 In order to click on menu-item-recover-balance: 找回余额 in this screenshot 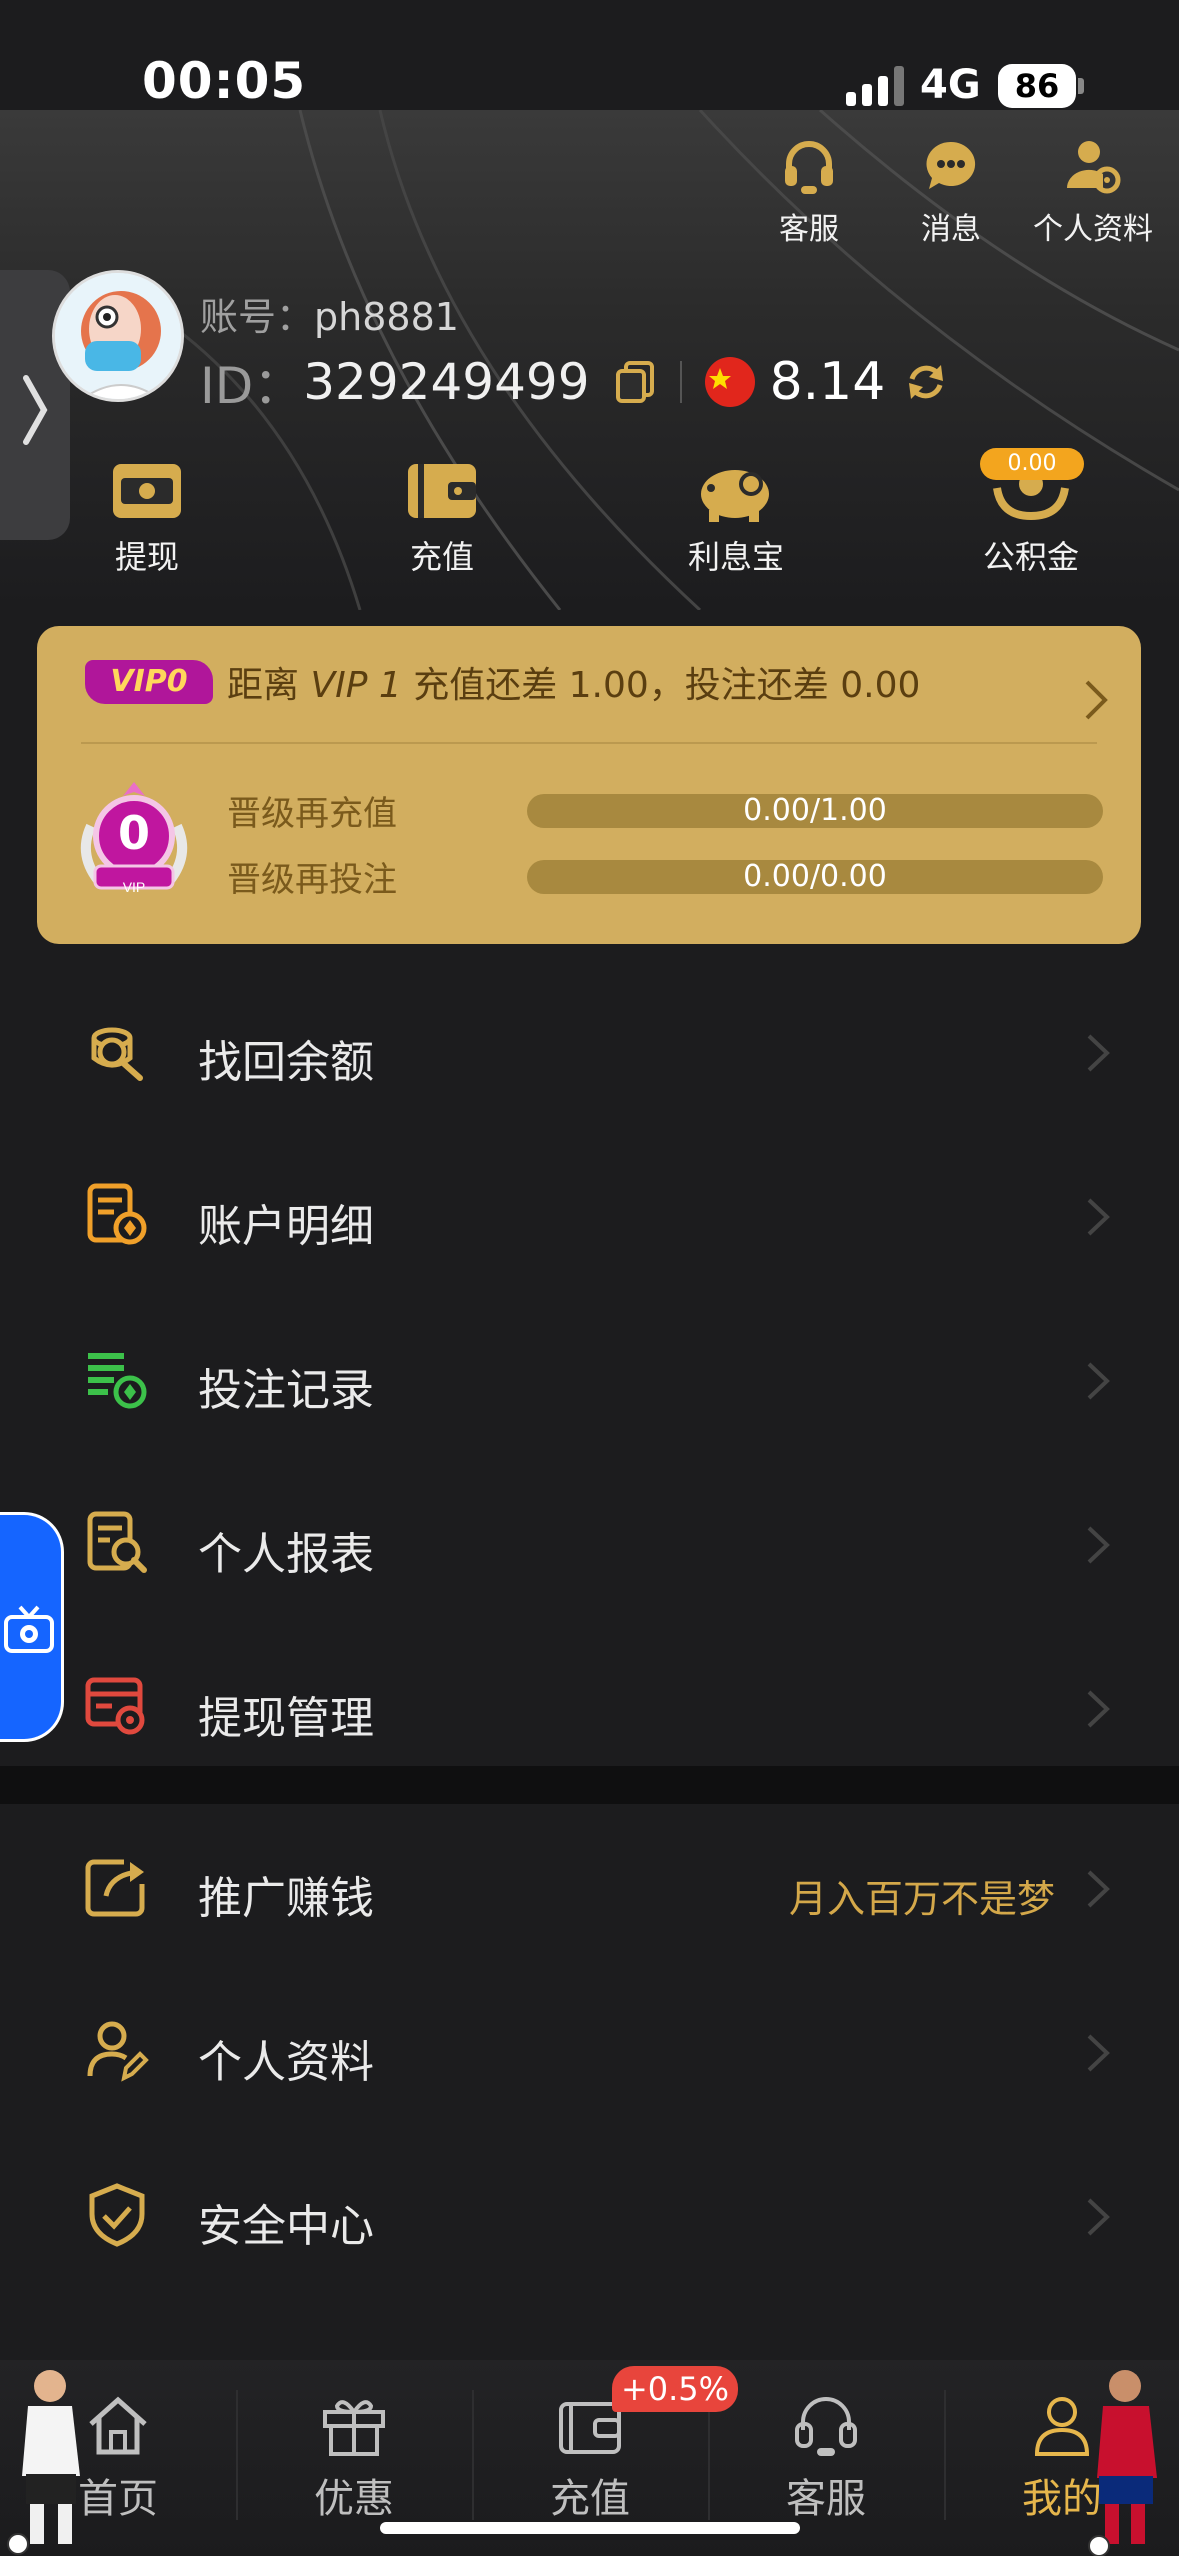, I will do `click(589, 1062)`.